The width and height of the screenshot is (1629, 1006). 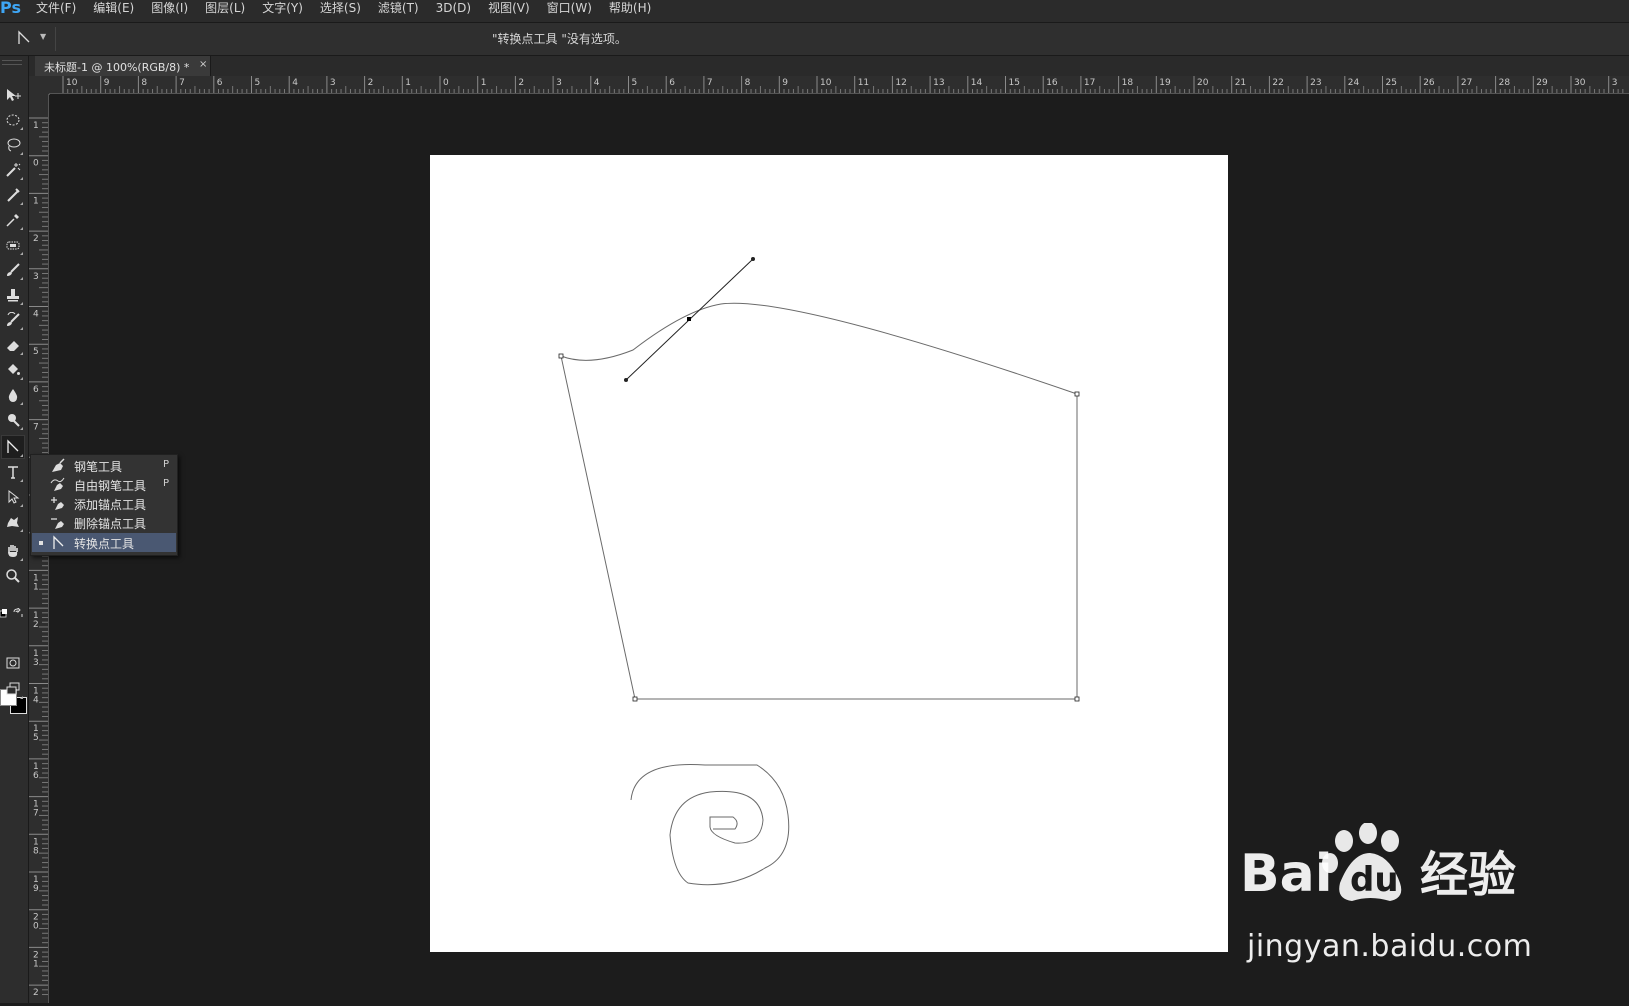 What do you see at coordinates (13, 447) in the screenshot?
I see `convert-point-tool` at bounding box center [13, 447].